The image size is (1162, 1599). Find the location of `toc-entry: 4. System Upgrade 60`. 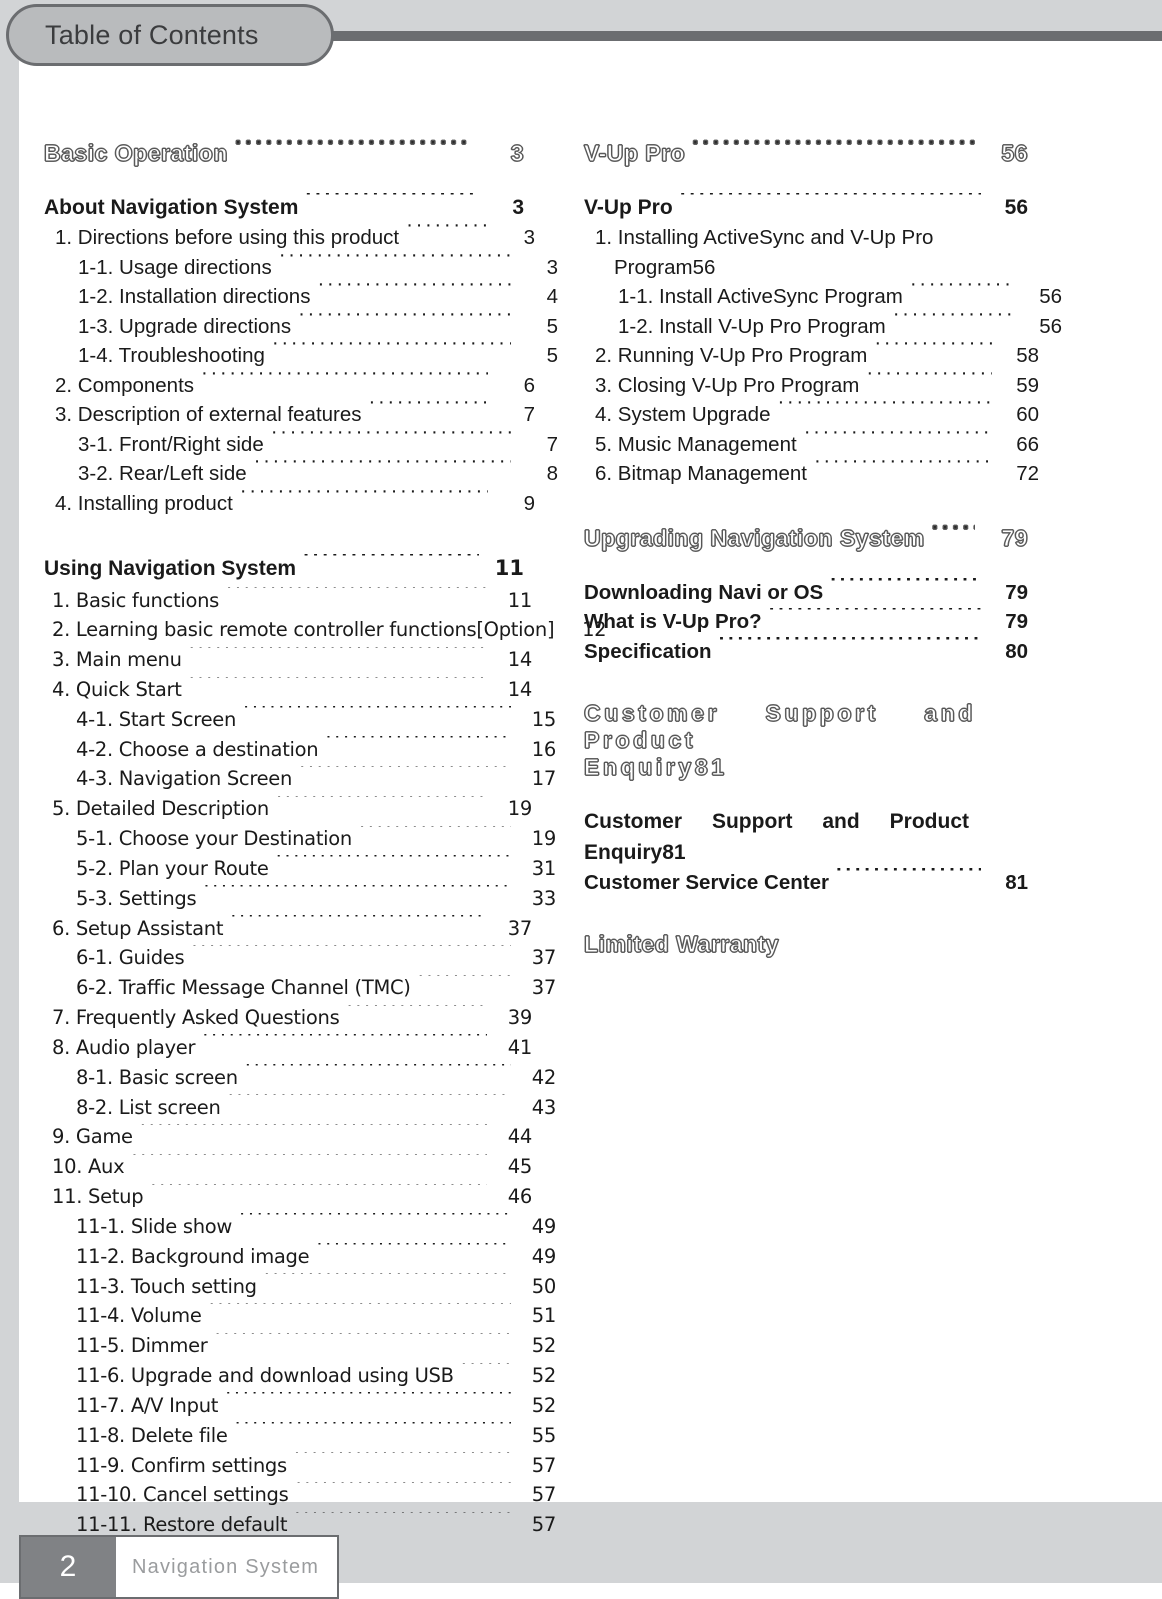

toc-entry: 4. System Upgrade 60 is located at coordinates (811, 415).